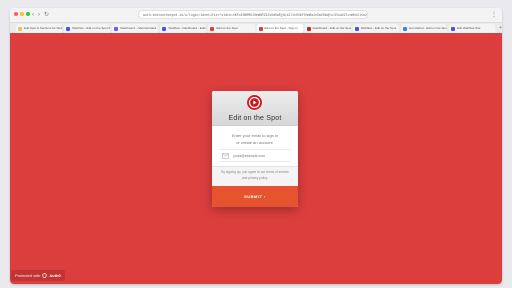 This screenshot has width=512, height=288. I want to click on browser-tab: Get started - Edit on the Spot, so click(423, 28).